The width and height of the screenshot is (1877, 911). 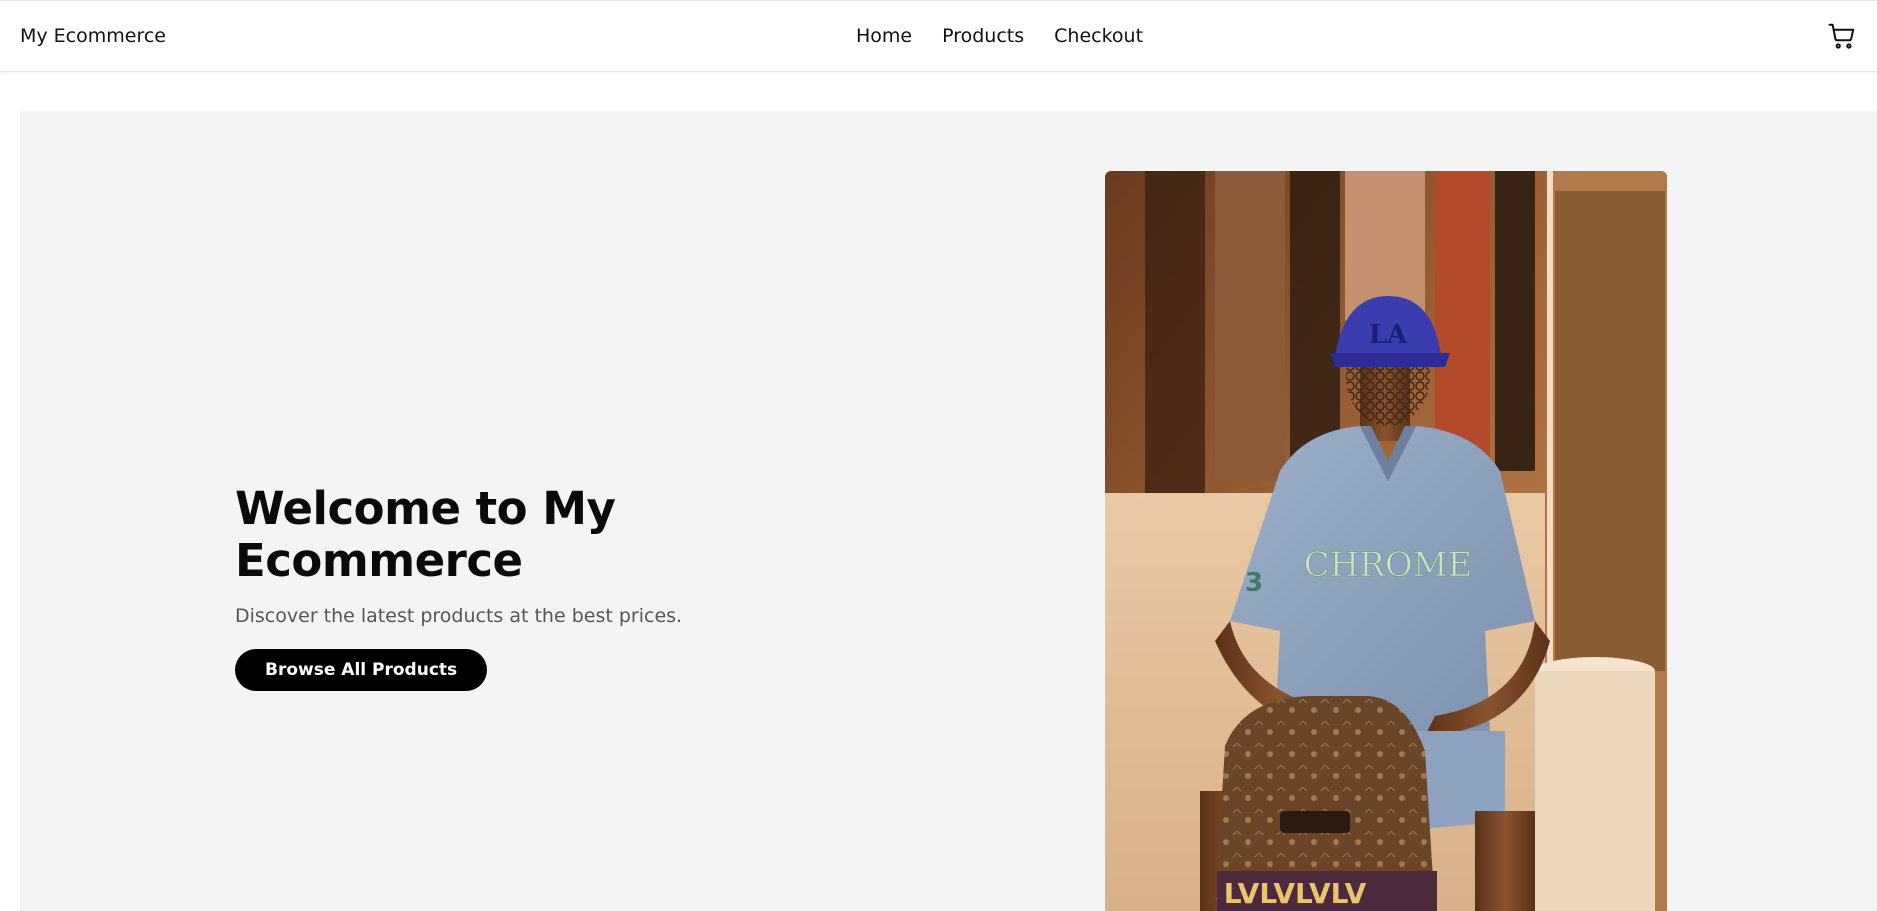 I want to click on hero-title-line-1: Welcome to My, so click(x=425, y=508).